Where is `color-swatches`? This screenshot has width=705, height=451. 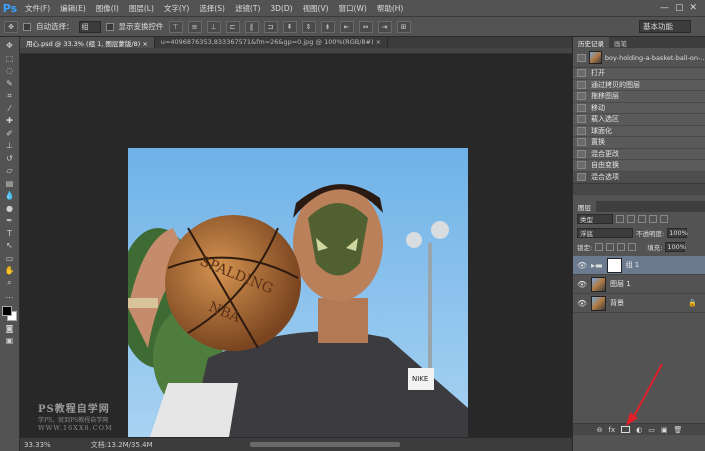
color-swatches is located at coordinates (9, 313).